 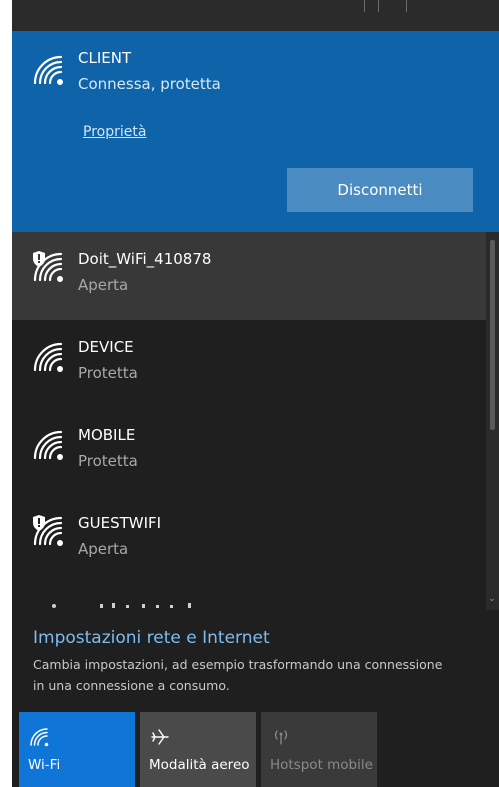 What do you see at coordinates (321, 765) in the screenshot?
I see `tile-label: Hotspot mobile` at bounding box center [321, 765].